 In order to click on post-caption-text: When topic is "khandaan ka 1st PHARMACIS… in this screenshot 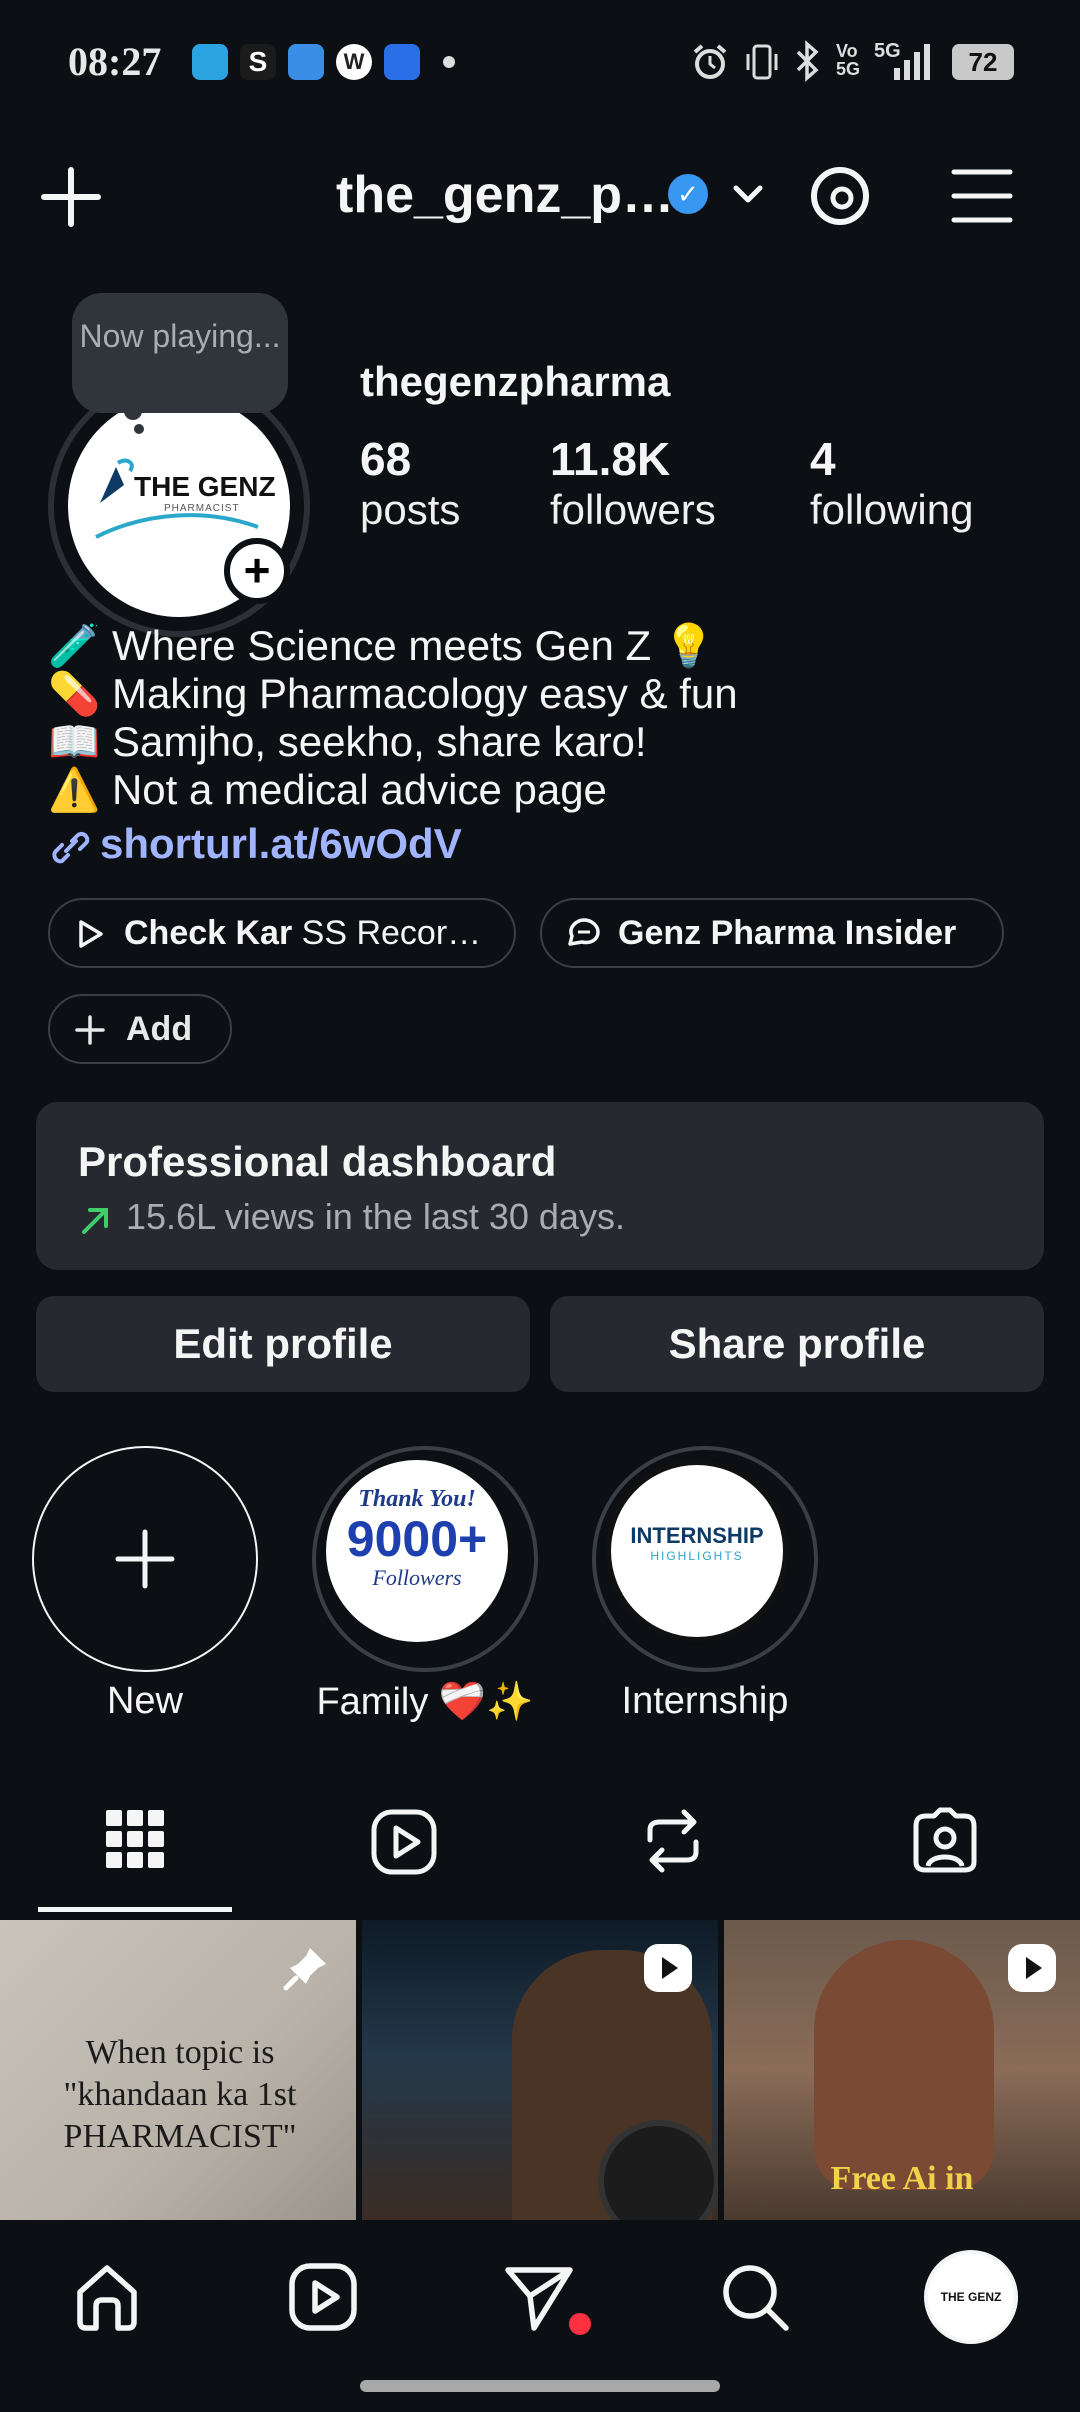, I will do `click(180, 2094)`.